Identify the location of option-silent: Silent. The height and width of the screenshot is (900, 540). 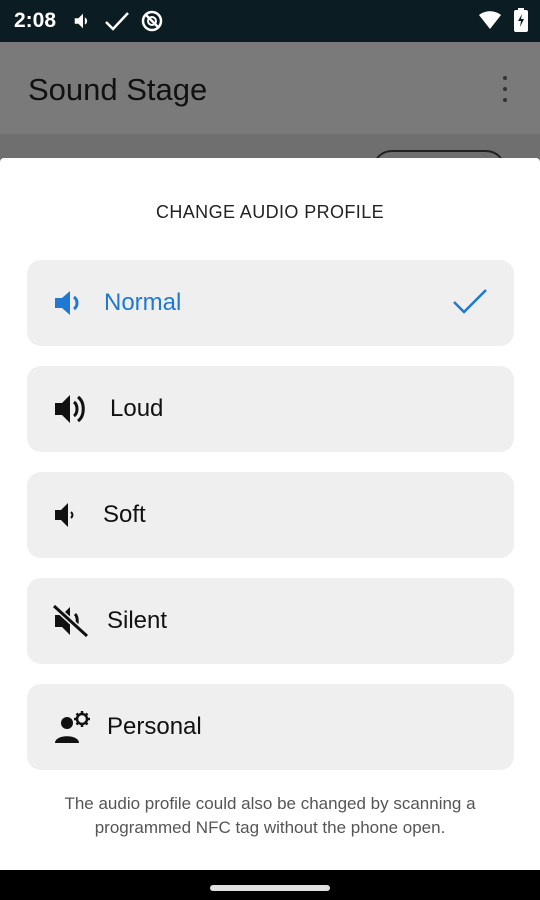
(270, 621).